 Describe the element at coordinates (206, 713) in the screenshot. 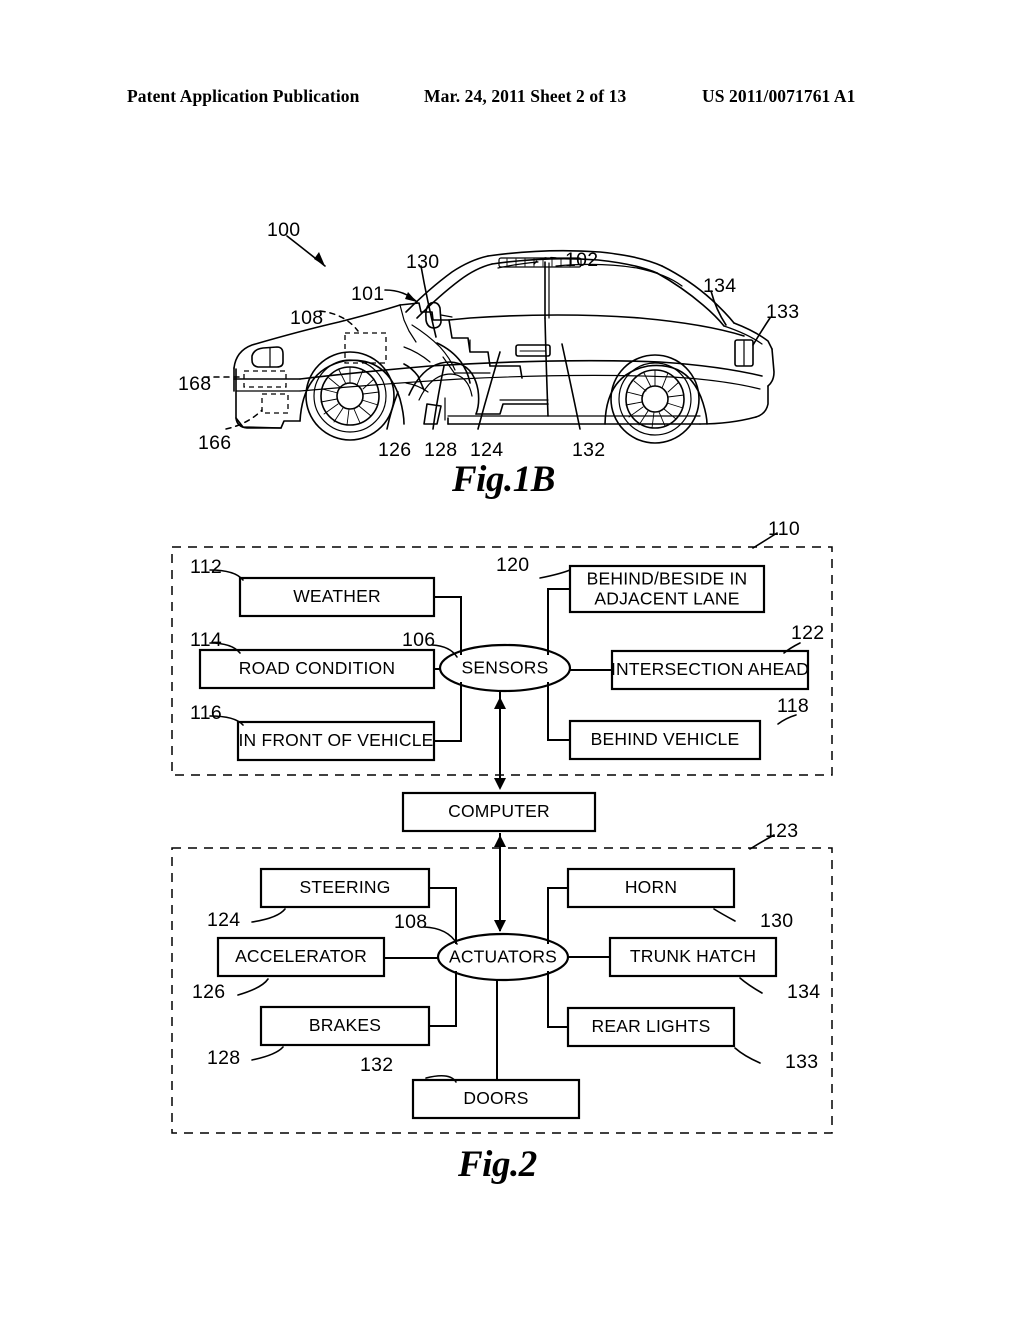

I see `callout-116: 116` at that location.